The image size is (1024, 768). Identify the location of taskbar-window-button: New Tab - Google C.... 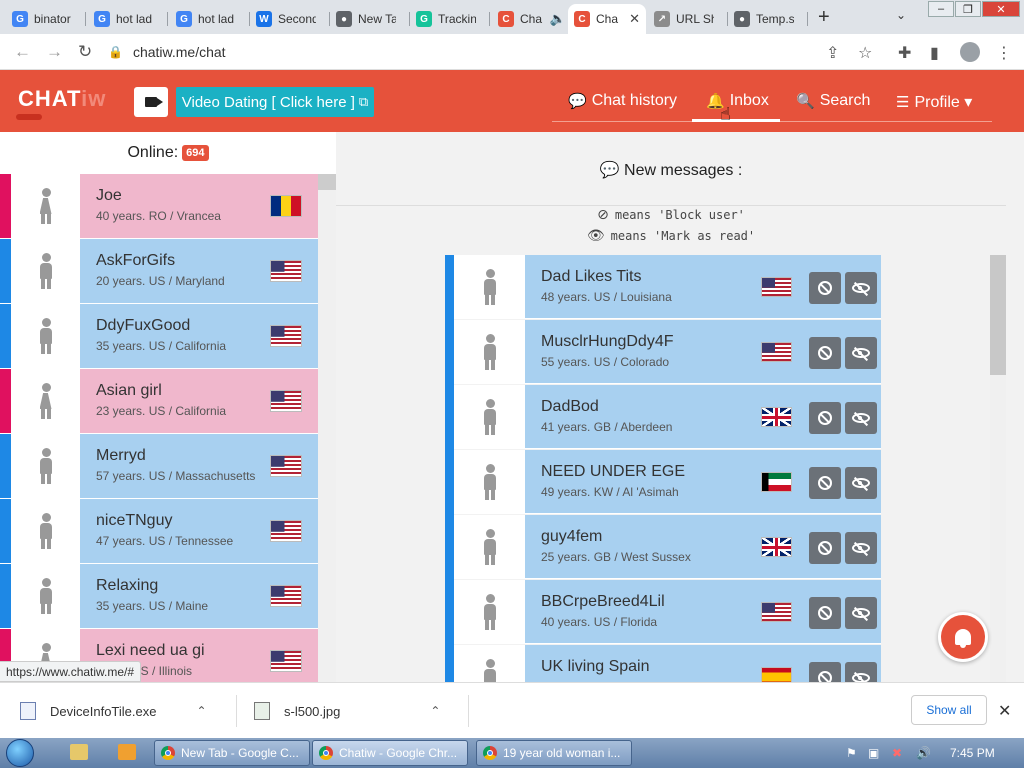
(232, 753).